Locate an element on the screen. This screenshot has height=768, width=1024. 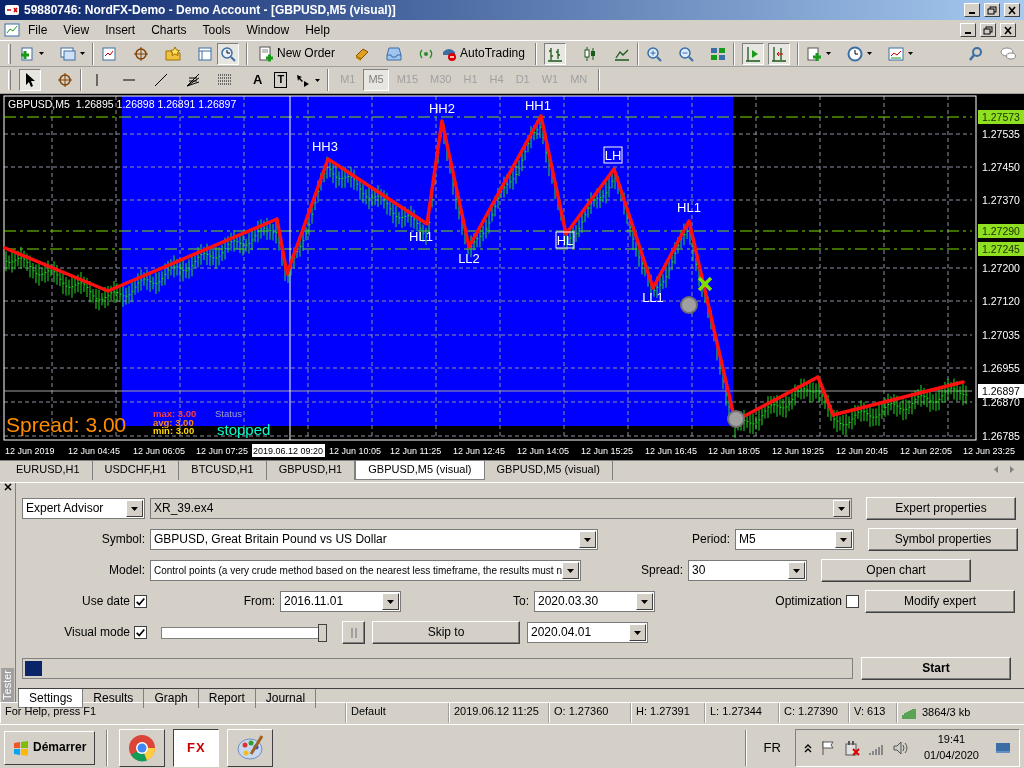
scroll-left-icon is located at coordinates (996, 469).